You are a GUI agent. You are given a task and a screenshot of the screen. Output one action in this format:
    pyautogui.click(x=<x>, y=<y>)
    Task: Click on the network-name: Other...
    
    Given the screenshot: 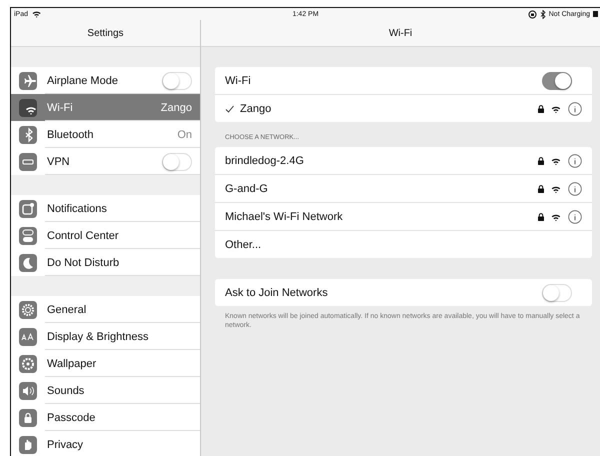 What is the action you would take?
    pyautogui.click(x=243, y=244)
    